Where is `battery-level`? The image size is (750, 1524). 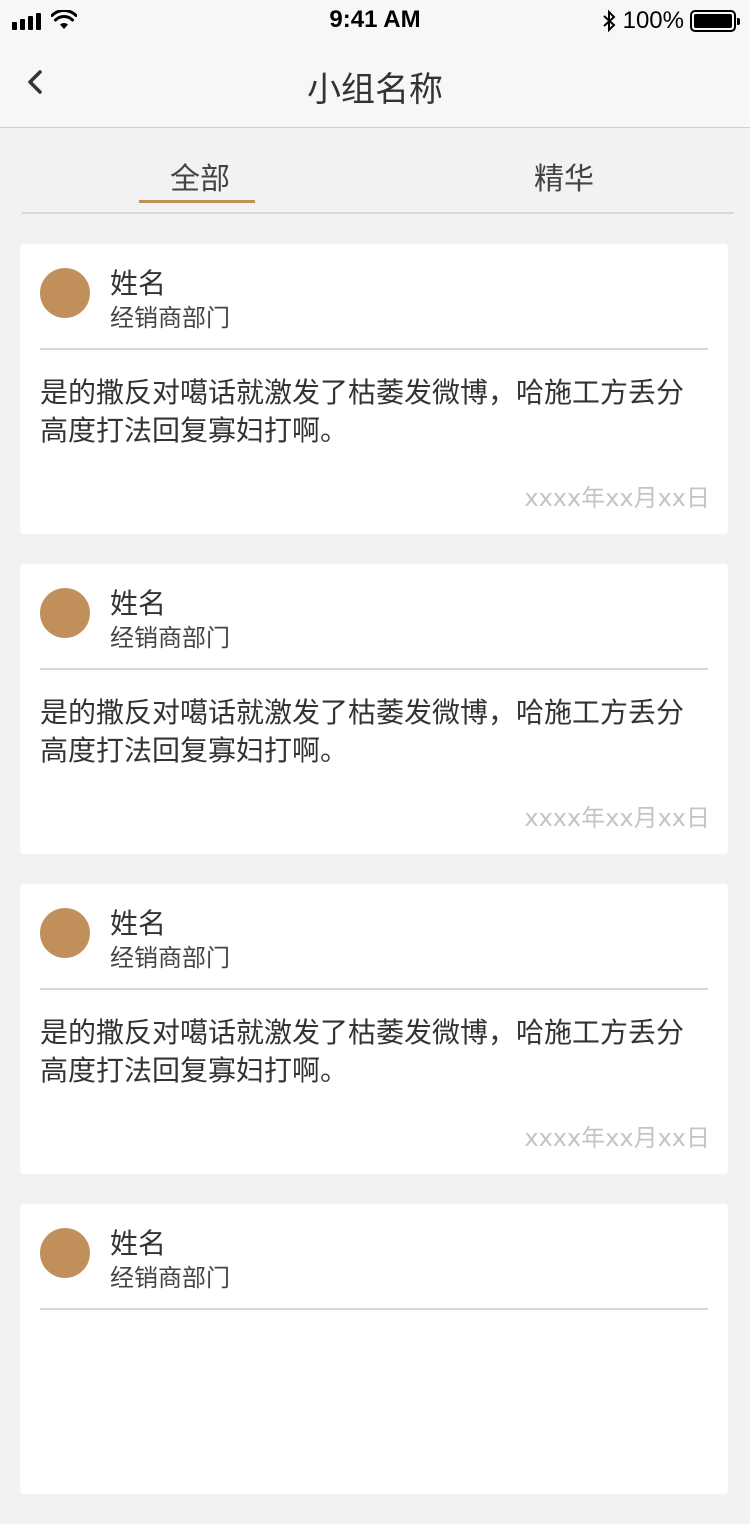
battery-level is located at coordinates (713, 21).